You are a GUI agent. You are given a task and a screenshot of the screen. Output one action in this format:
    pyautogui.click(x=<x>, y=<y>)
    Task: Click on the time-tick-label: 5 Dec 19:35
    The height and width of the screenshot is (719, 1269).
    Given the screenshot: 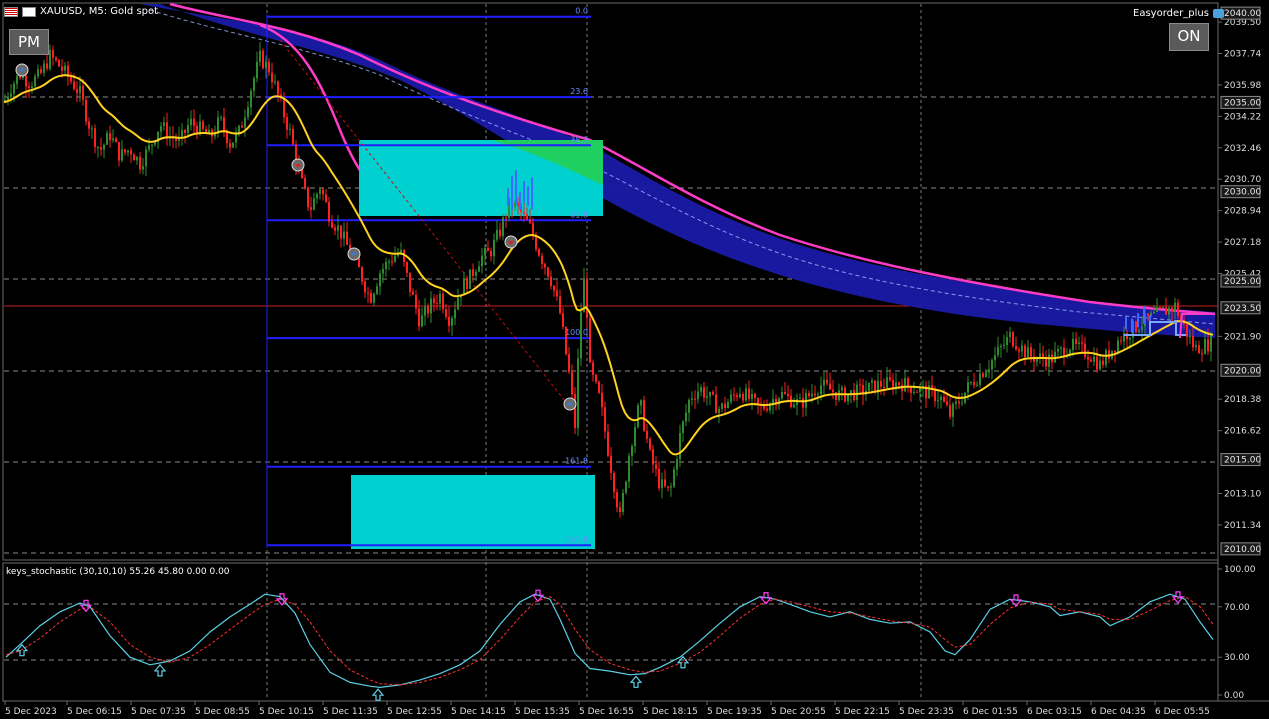 What is the action you would take?
    pyautogui.click(x=734, y=712)
    